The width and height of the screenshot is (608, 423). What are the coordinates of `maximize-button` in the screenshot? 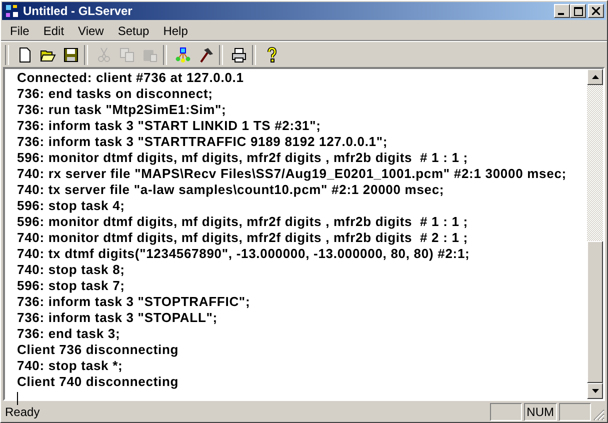 It's located at (578, 11).